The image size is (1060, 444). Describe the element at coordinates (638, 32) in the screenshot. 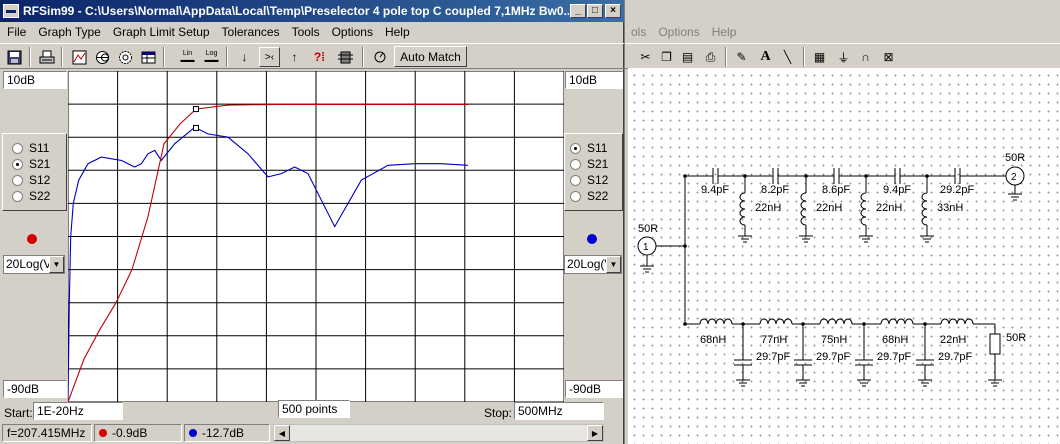

I see `menu-tools-partial: ols` at that location.